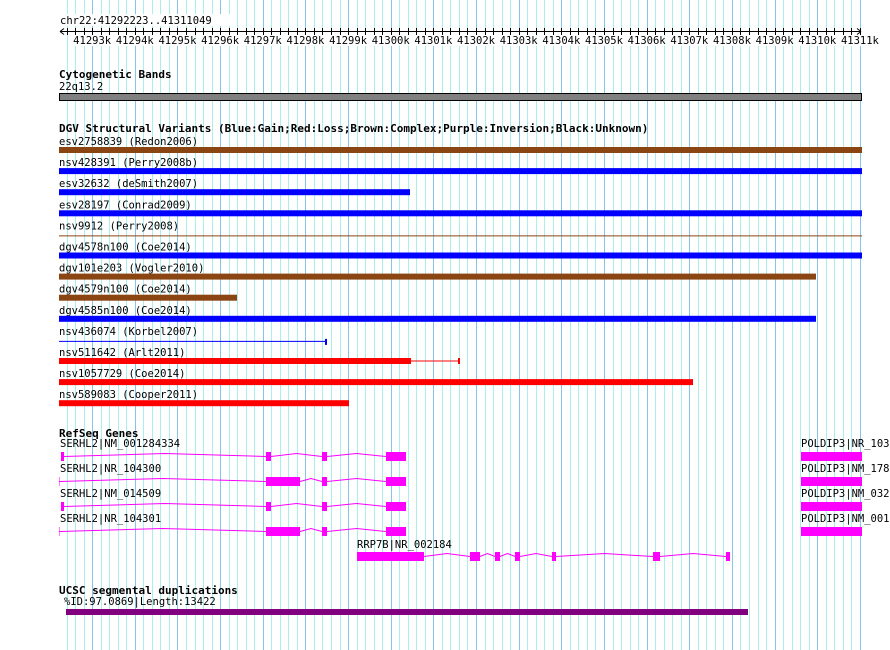 The image size is (890, 650). What do you see at coordinates (845, 469) in the screenshot?
I see `gene-label: POLDIP3|NM_1781` at bounding box center [845, 469].